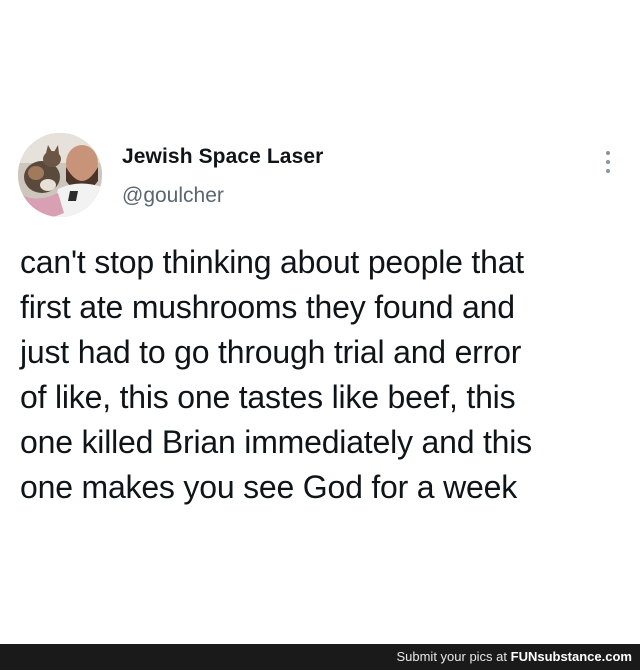  I want to click on footer-text: Submit your pics at FUNsubstance.com, so click(514, 656).